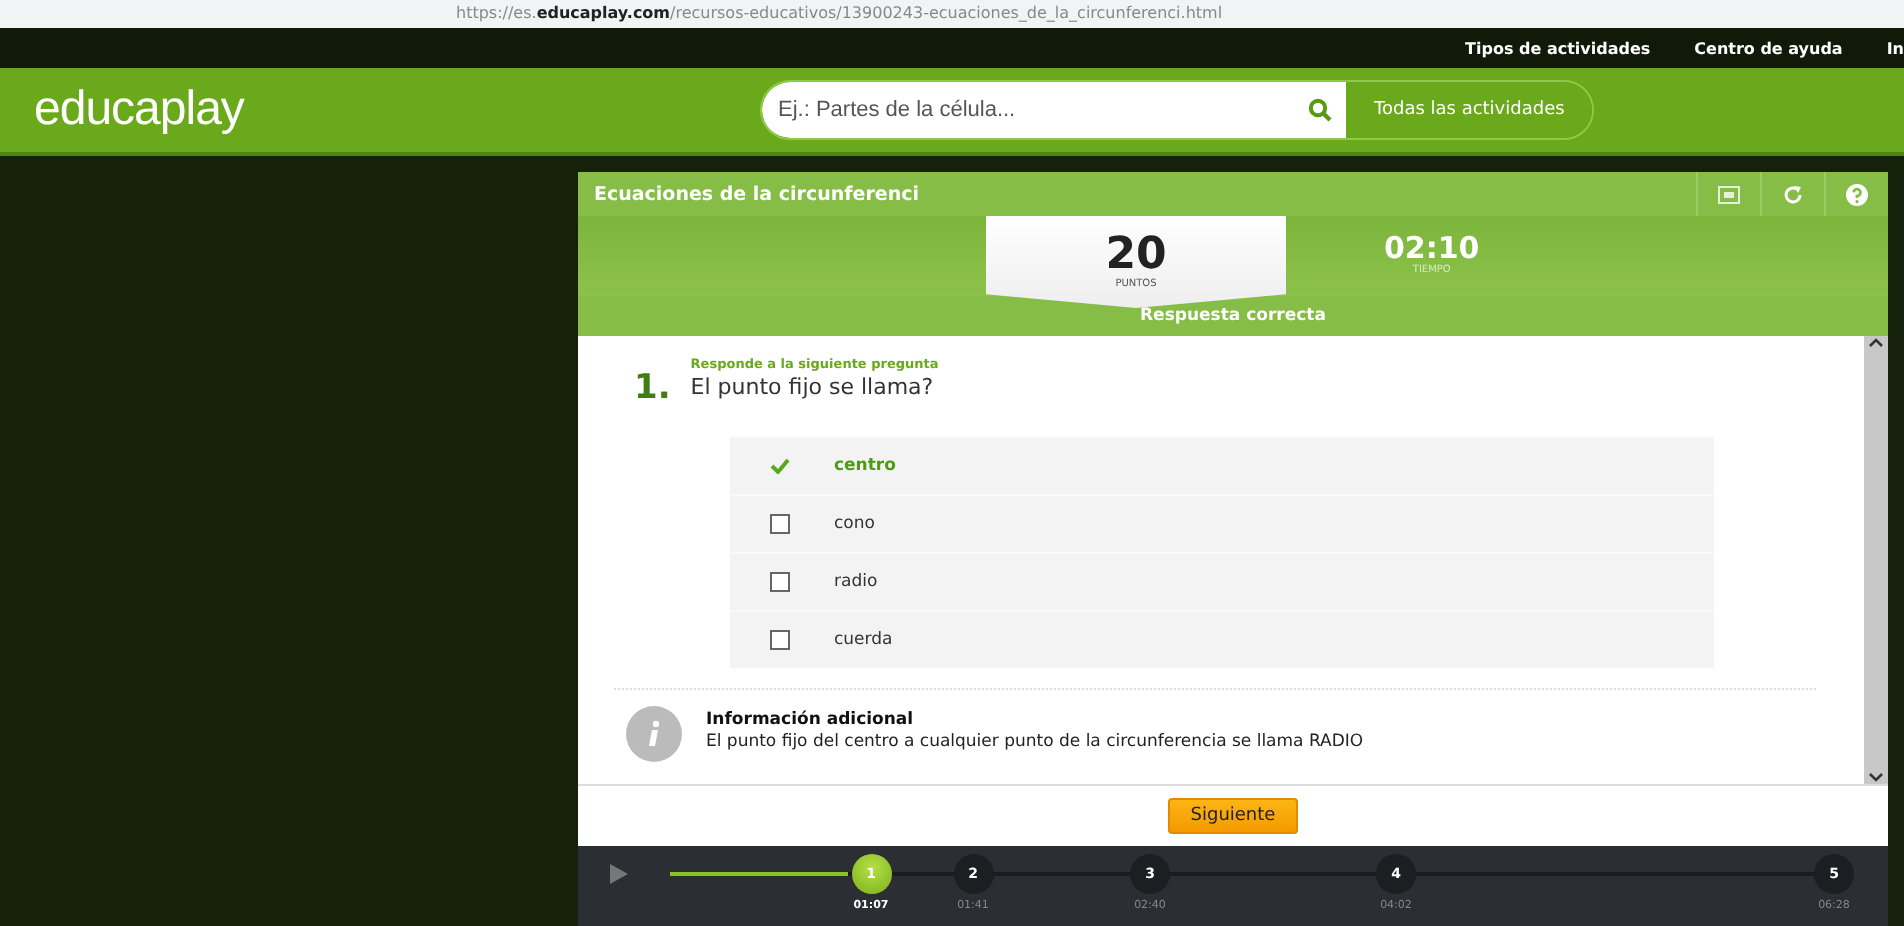 The width and height of the screenshot is (1904, 926). Describe the element at coordinates (811, 720) in the screenshot. I see `info-title: Información adicional` at that location.